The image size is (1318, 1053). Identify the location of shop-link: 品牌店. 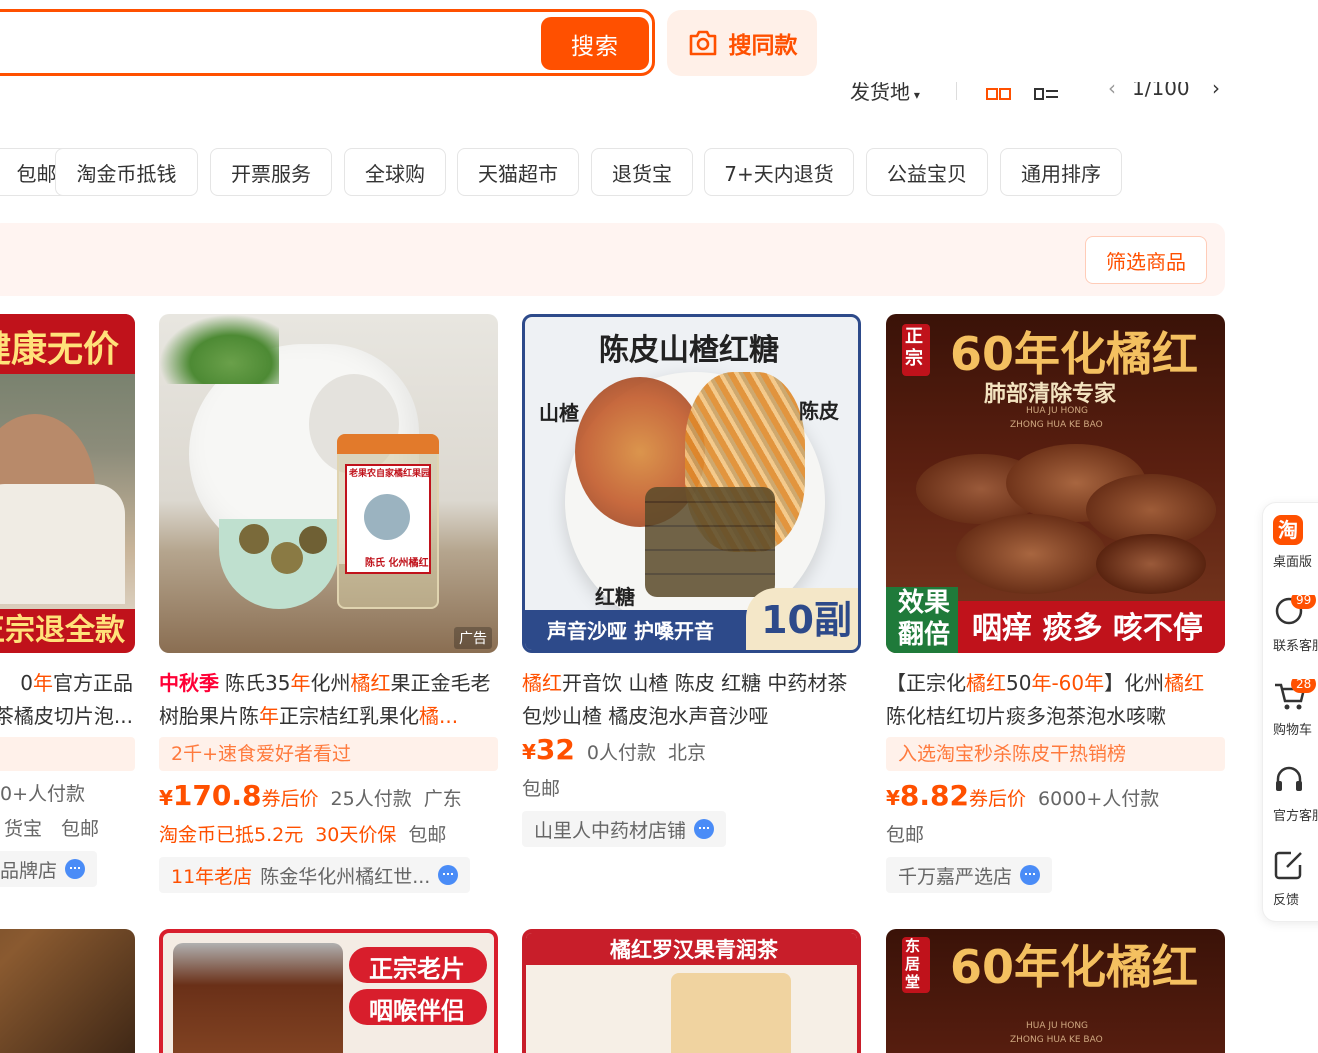
(48, 869).